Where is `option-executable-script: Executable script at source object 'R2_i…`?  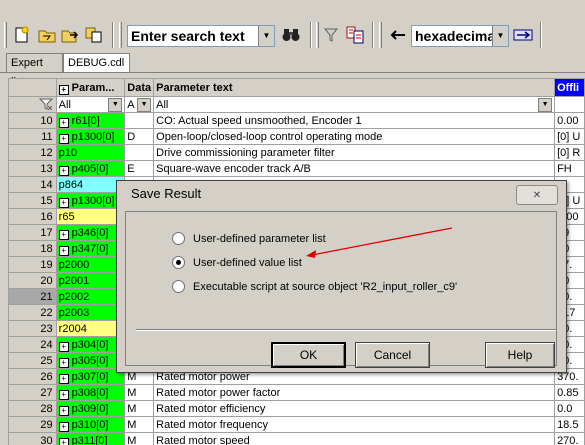
option-executable-script: Executable script at source object 'R2_i… is located at coordinates (314, 286).